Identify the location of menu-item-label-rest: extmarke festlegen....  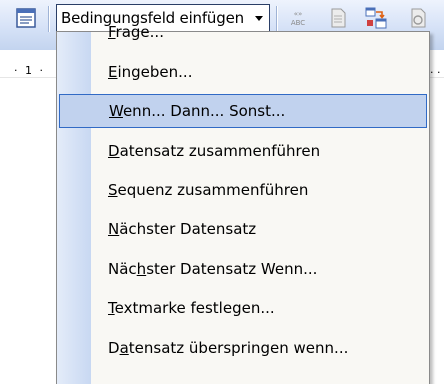
(194, 308).